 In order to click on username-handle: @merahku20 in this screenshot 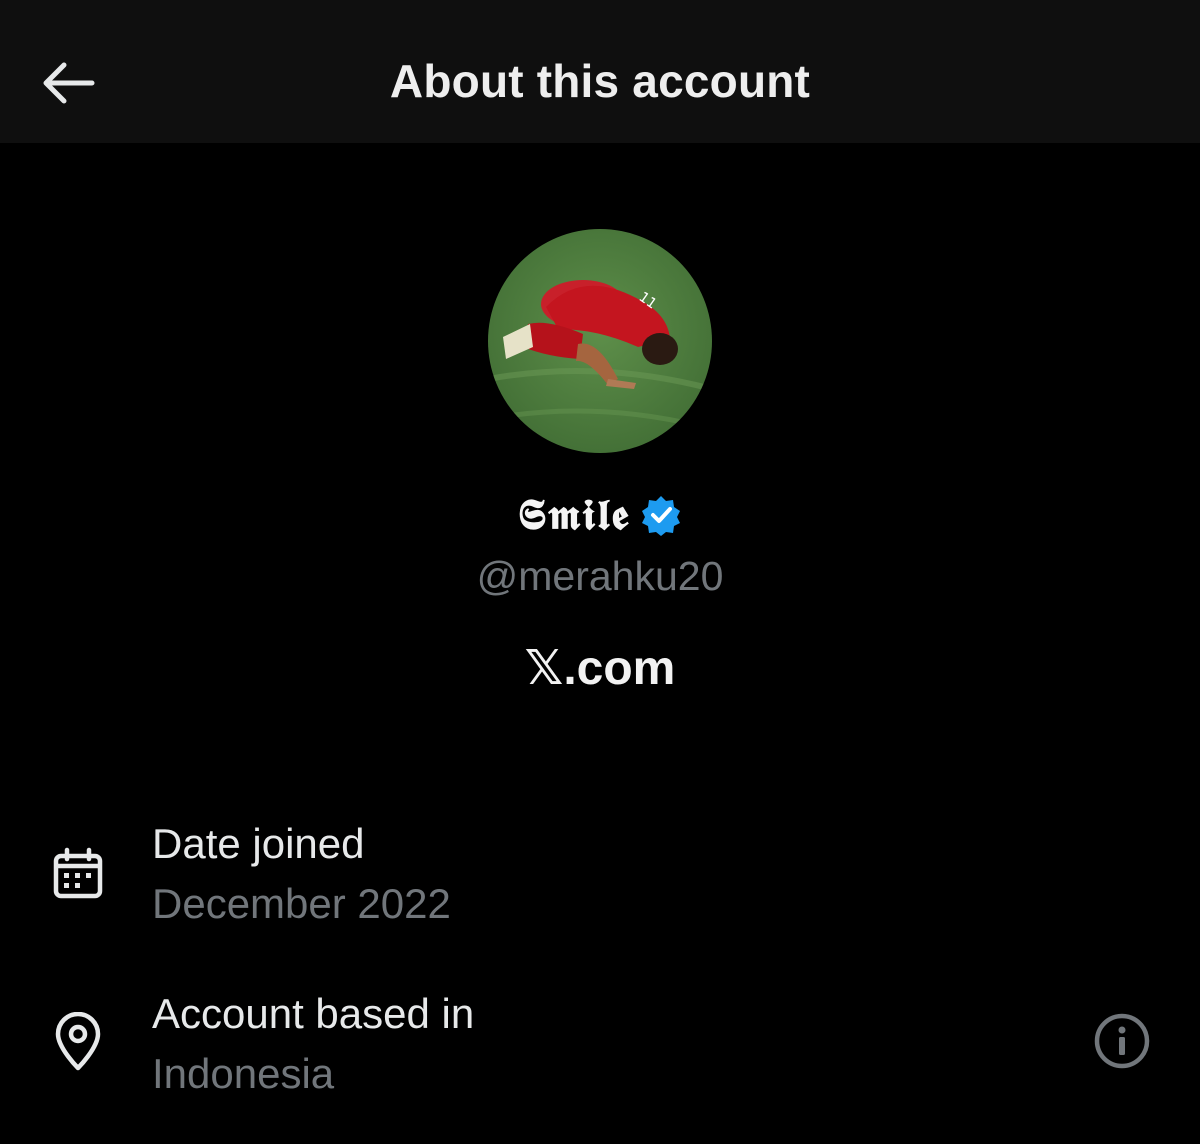, I will do `click(600, 576)`.